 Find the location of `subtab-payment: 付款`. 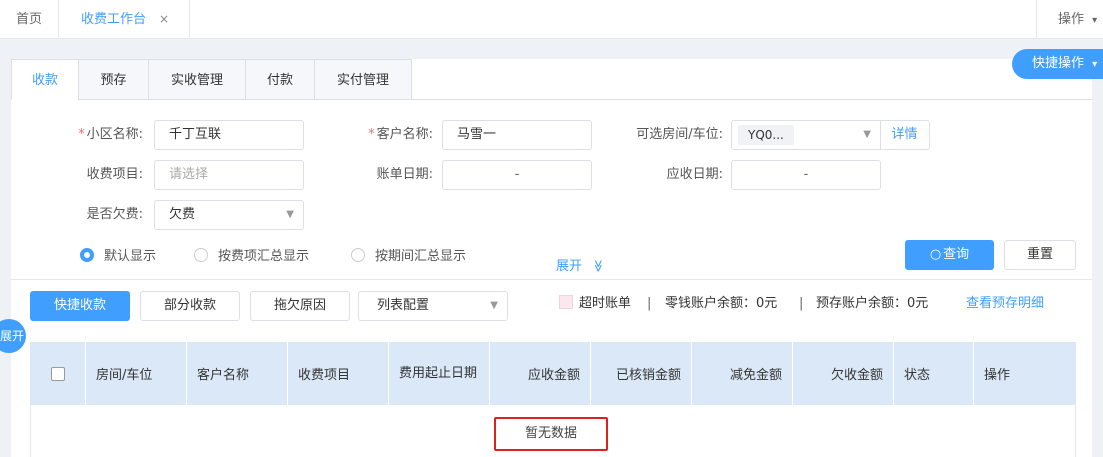

subtab-payment: 付款 is located at coordinates (280, 79).